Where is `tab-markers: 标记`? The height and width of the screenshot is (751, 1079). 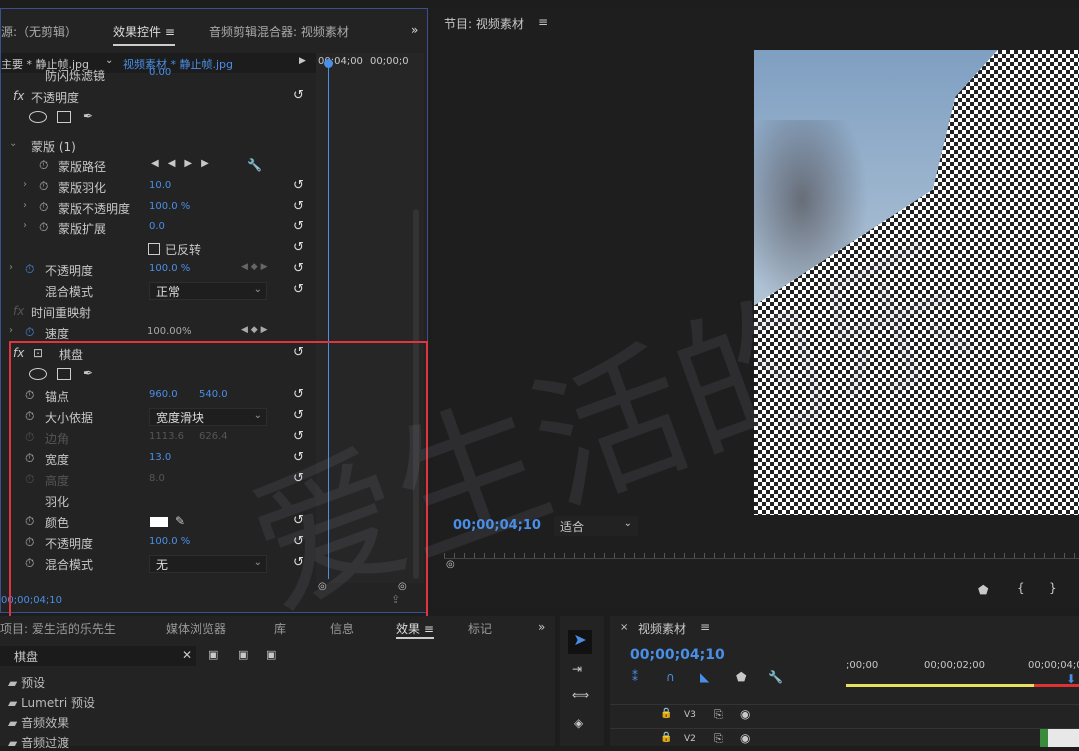 tab-markers: 标记 is located at coordinates (480, 628).